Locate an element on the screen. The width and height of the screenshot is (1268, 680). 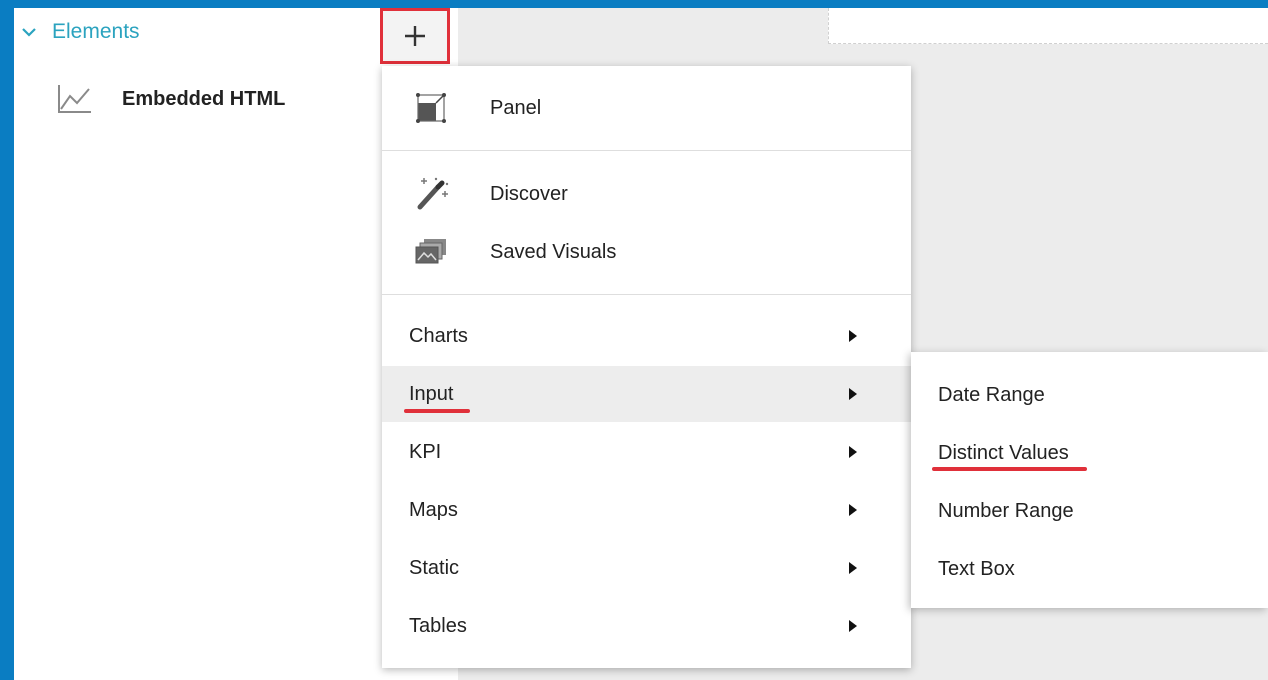
saved-visuals-icon is located at coordinates (431, 252).